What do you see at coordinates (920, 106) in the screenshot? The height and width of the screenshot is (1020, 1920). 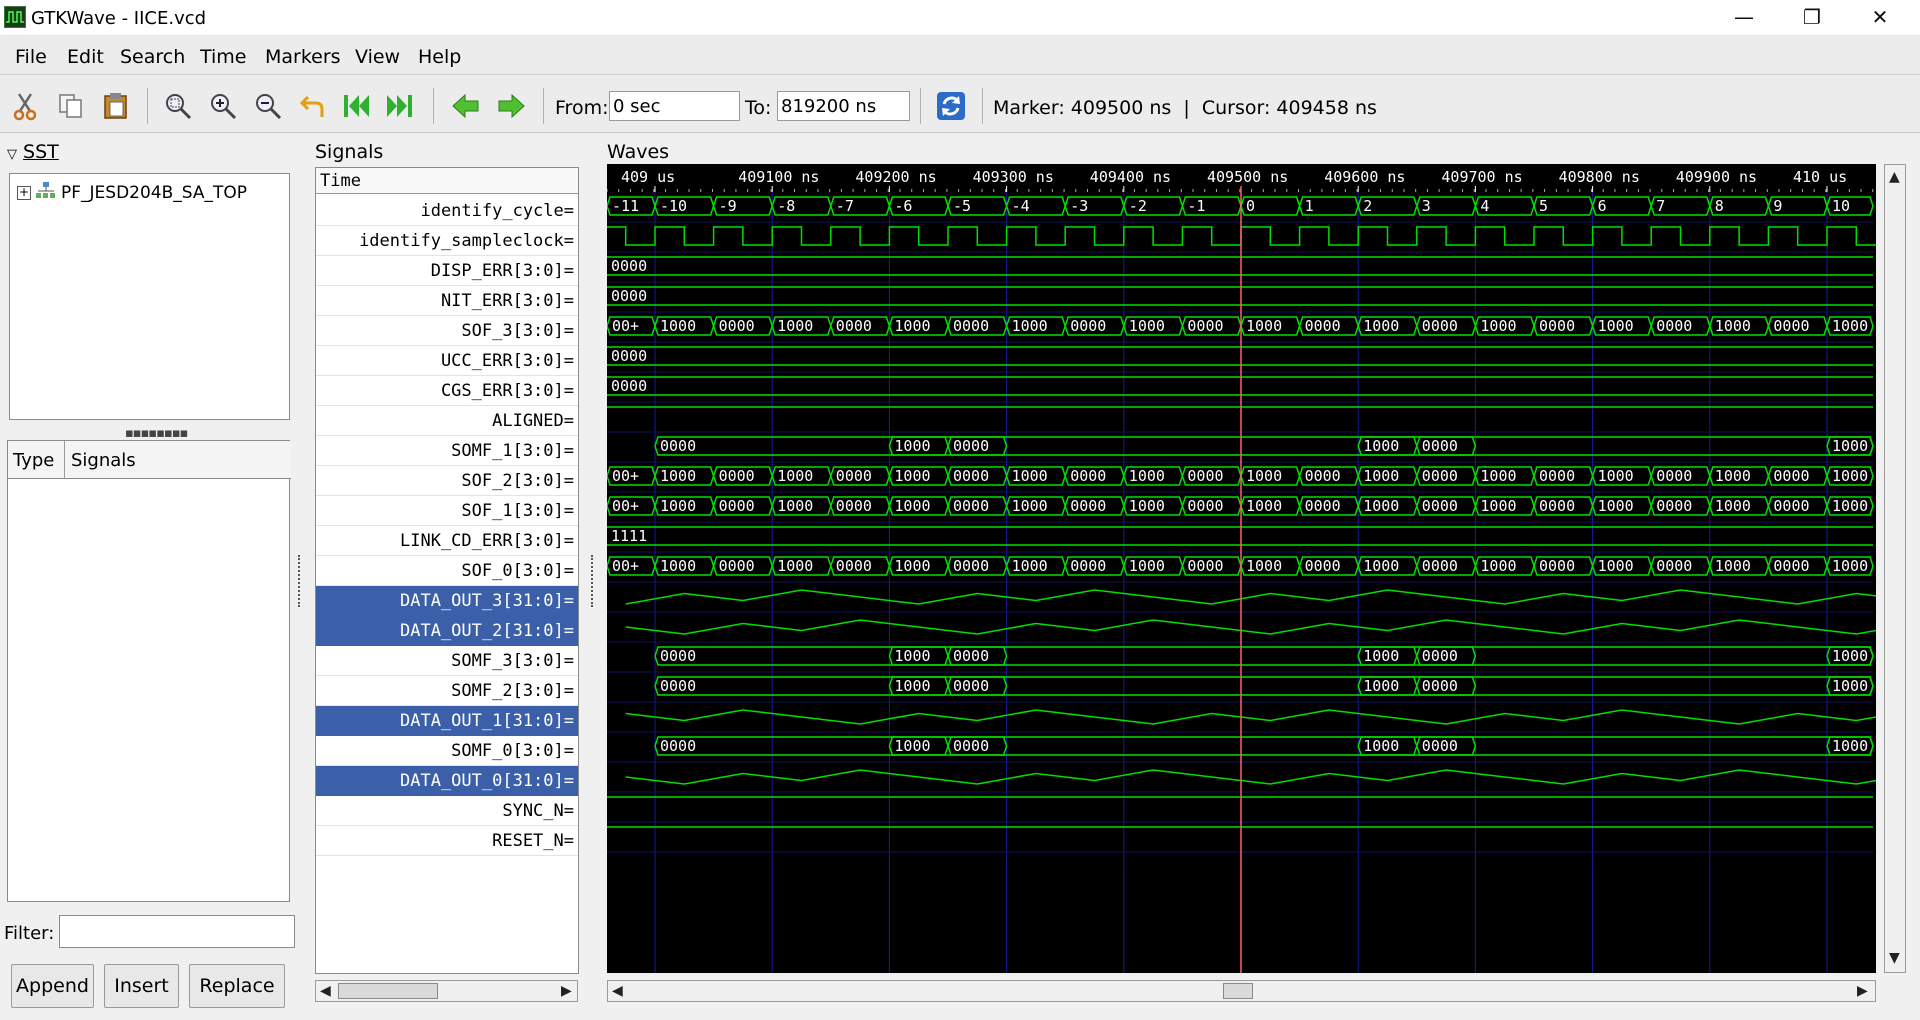 I see `toolbar-separator` at bounding box center [920, 106].